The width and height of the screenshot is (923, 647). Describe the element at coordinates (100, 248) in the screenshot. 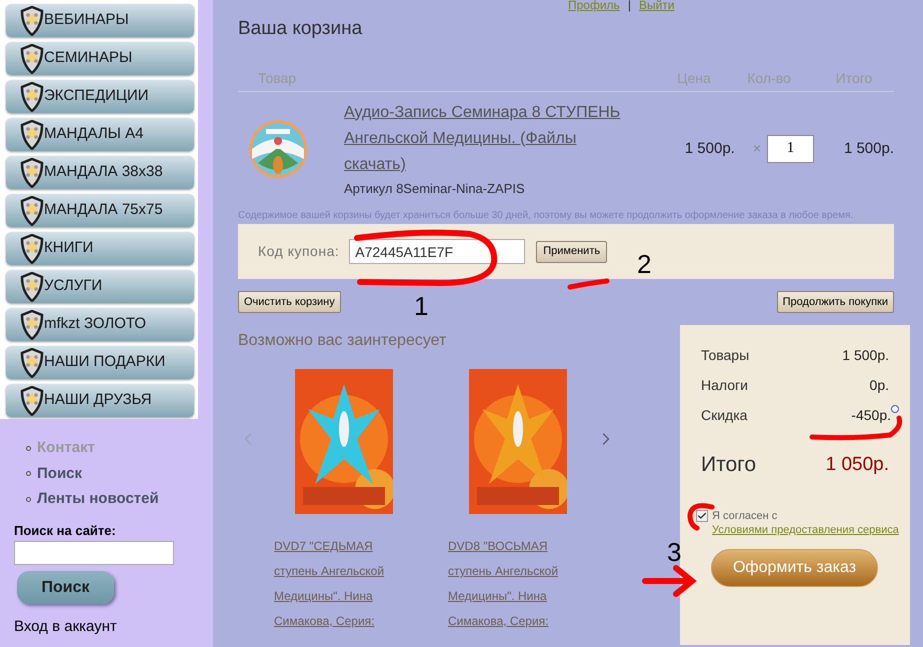

I see `menu-button: КНИГИ` at that location.